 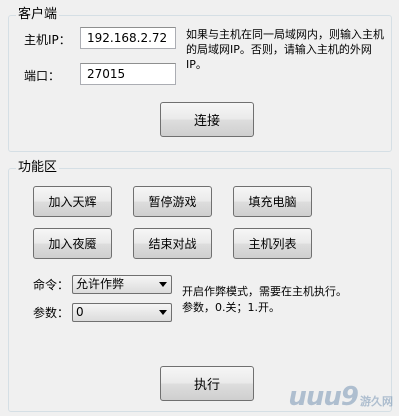 What do you see at coordinates (47, 40) in the screenshot?
I see `host-ip-label: 主机IP：` at bounding box center [47, 40].